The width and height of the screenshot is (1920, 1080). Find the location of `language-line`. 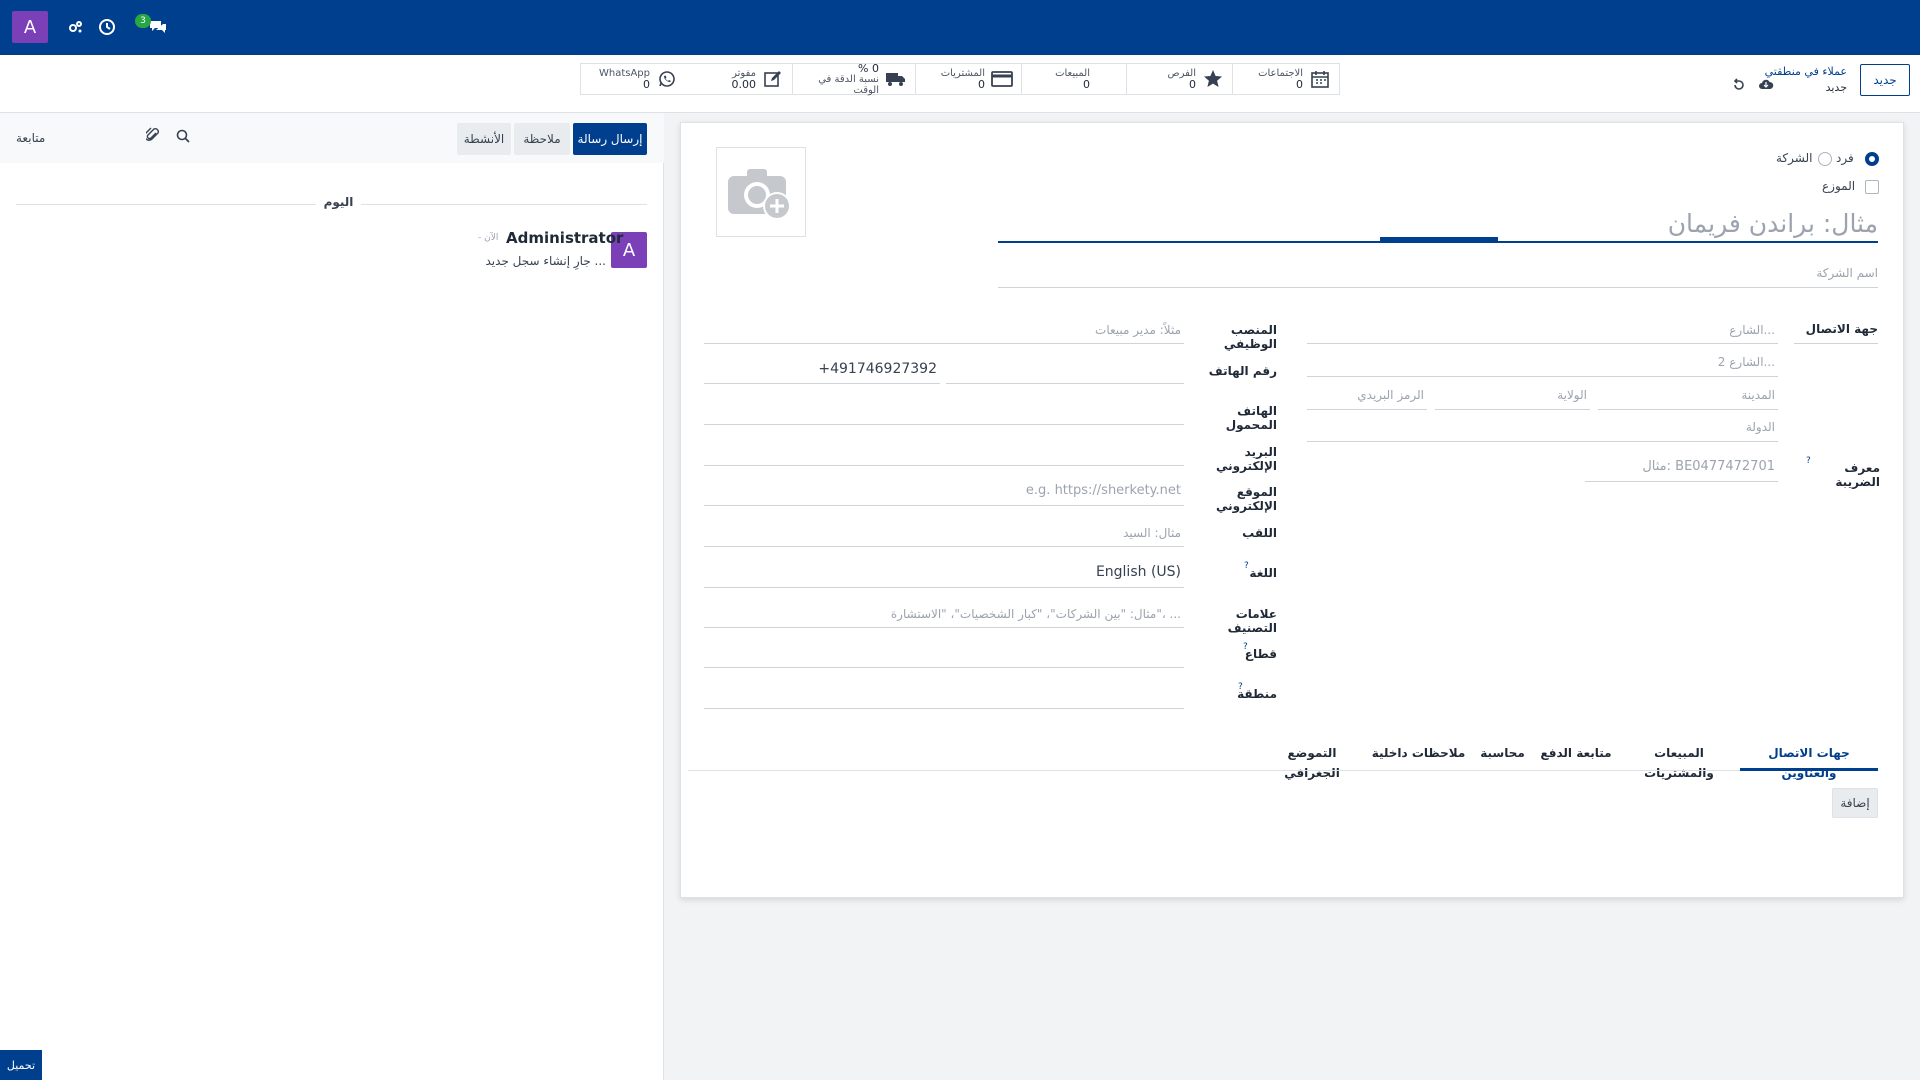

language-line is located at coordinates (944, 587).